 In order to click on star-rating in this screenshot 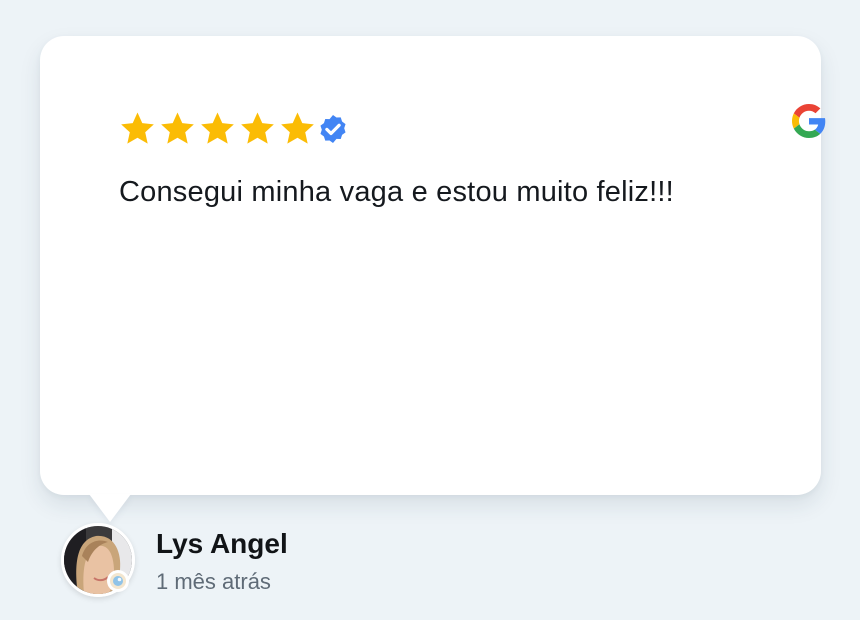, I will do `click(234, 128)`.